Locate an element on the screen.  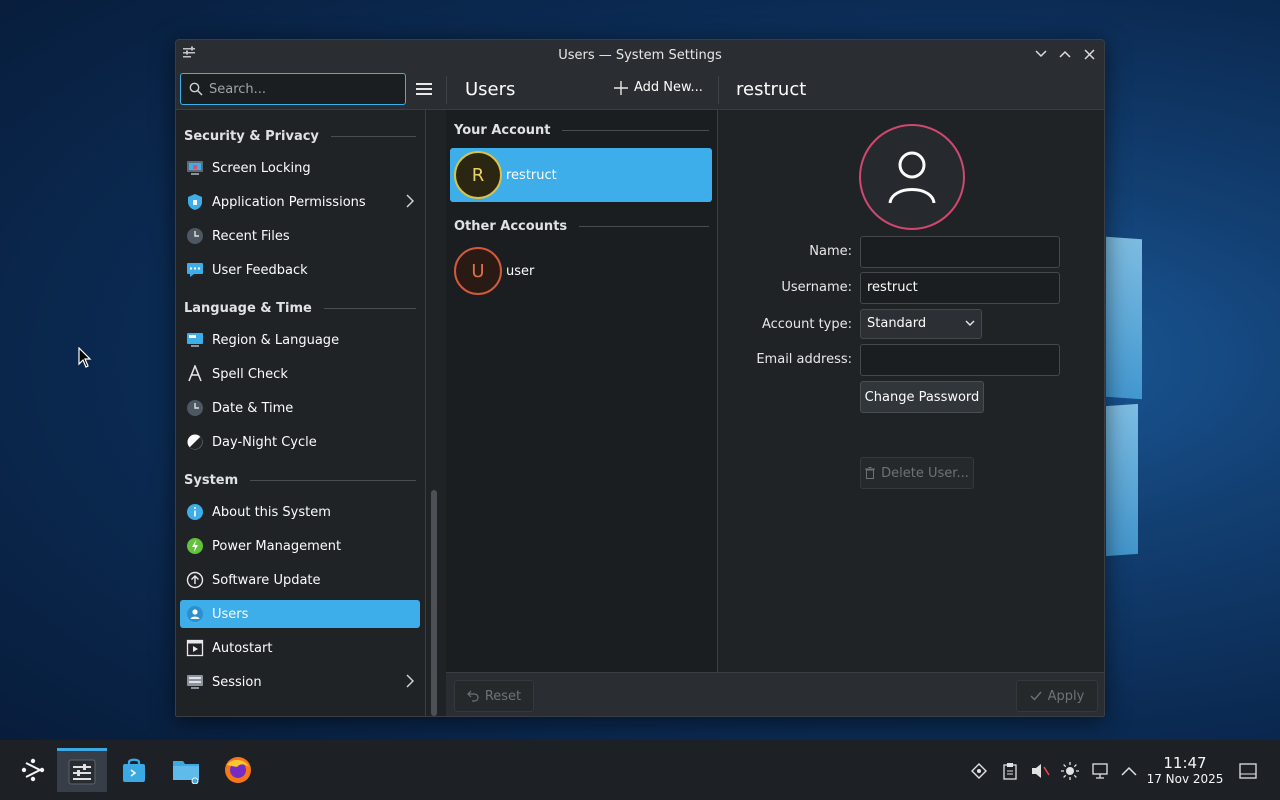
volume-muted-icon is located at coordinates (1040, 771).